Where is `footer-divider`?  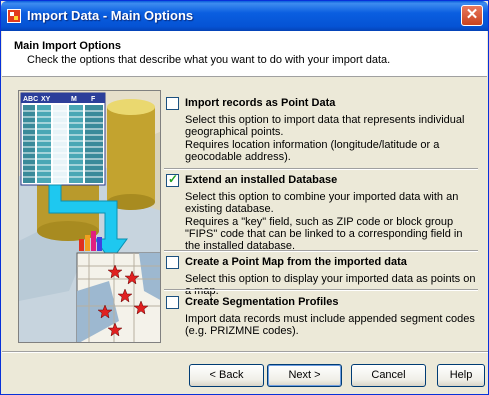 footer-divider is located at coordinates (245, 352).